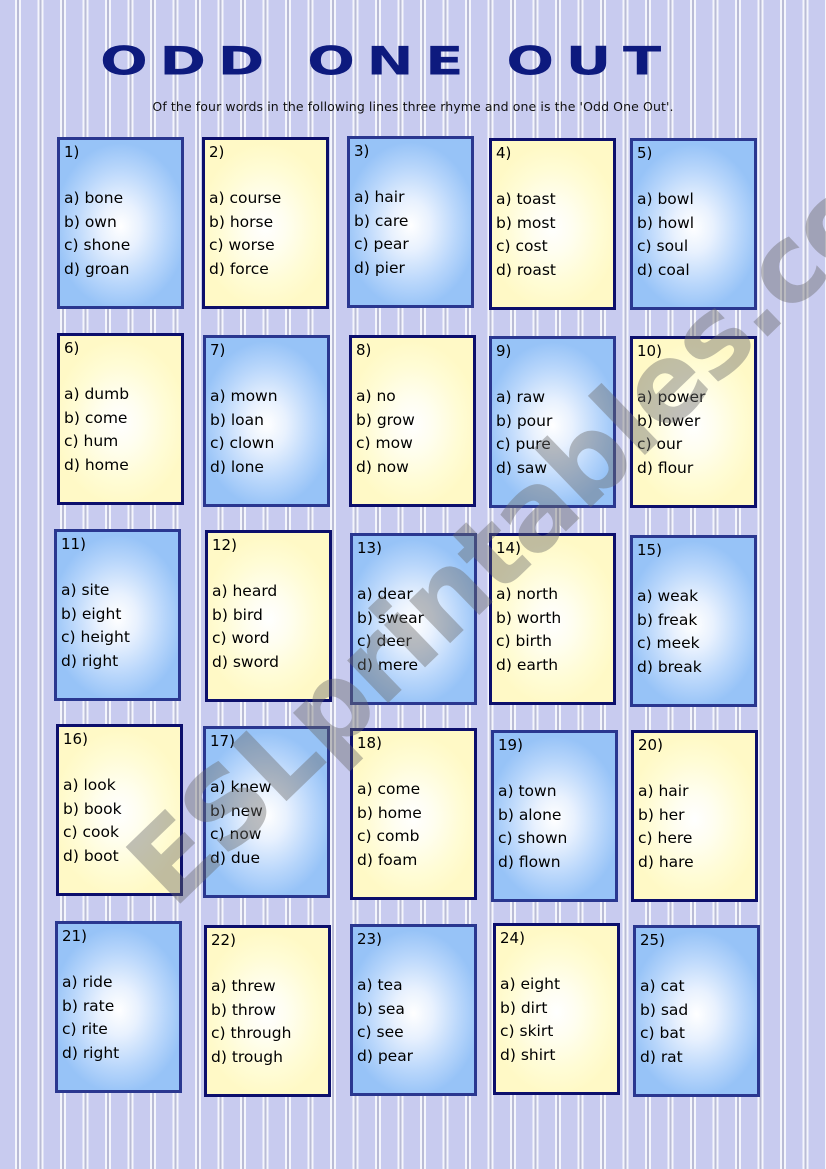  I want to click on question-card: 5) a) bowl b) howl c) soul d) coal, so click(693, 224).